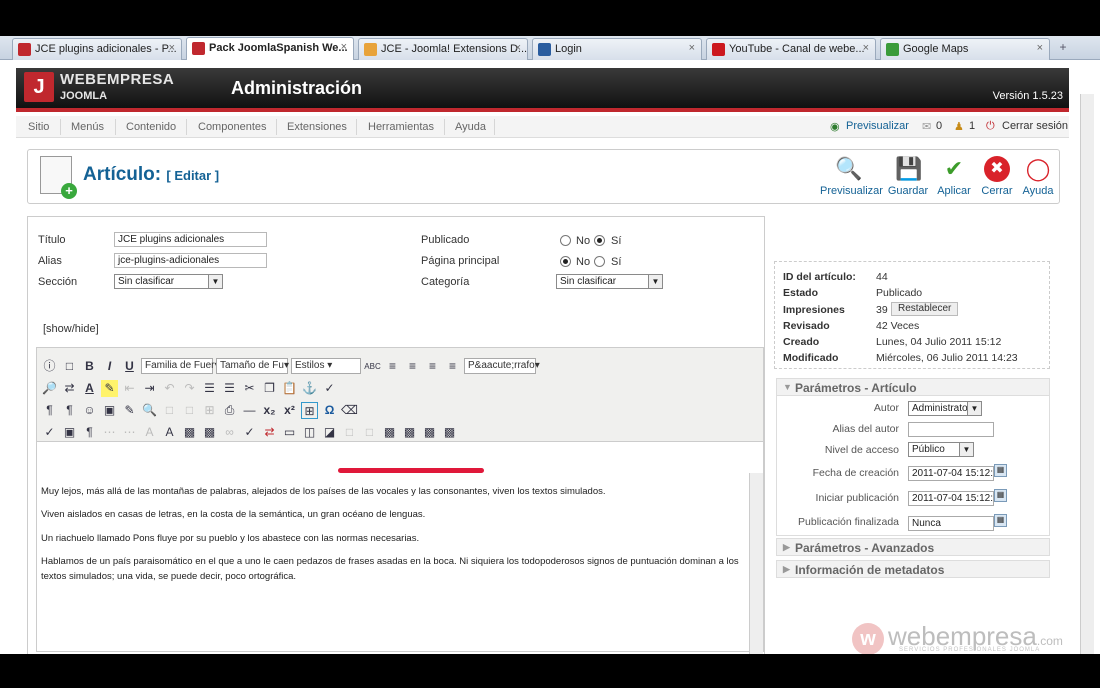  Describe the element at coordinates (309, 410) in the screenshot. I see `visual-aid-icon: ⊞` at that location.